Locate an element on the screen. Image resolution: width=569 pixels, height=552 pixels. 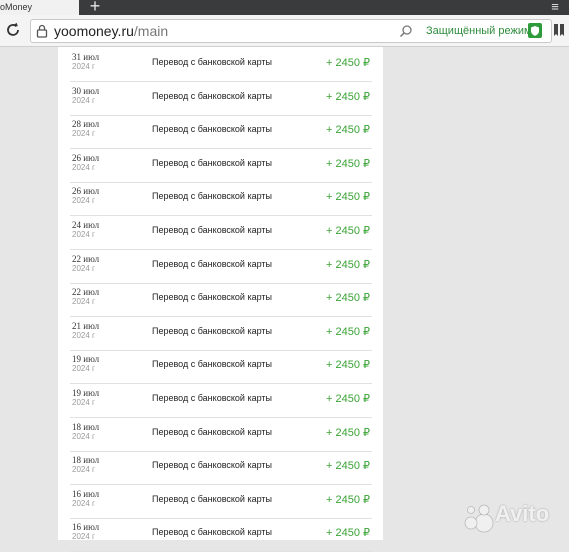
bookmark-icon is located at coordinates (559, 30).